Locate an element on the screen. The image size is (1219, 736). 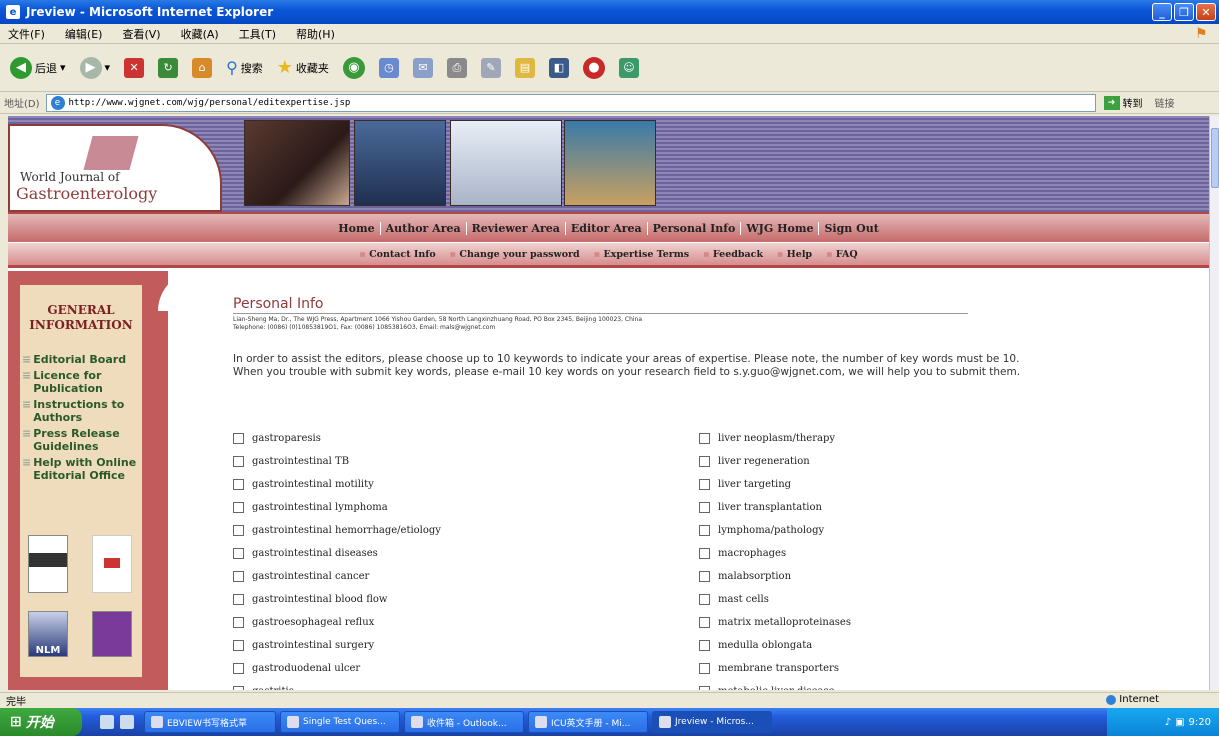
start-button: ⊞ 开始 is located at coordinates (41, 722).